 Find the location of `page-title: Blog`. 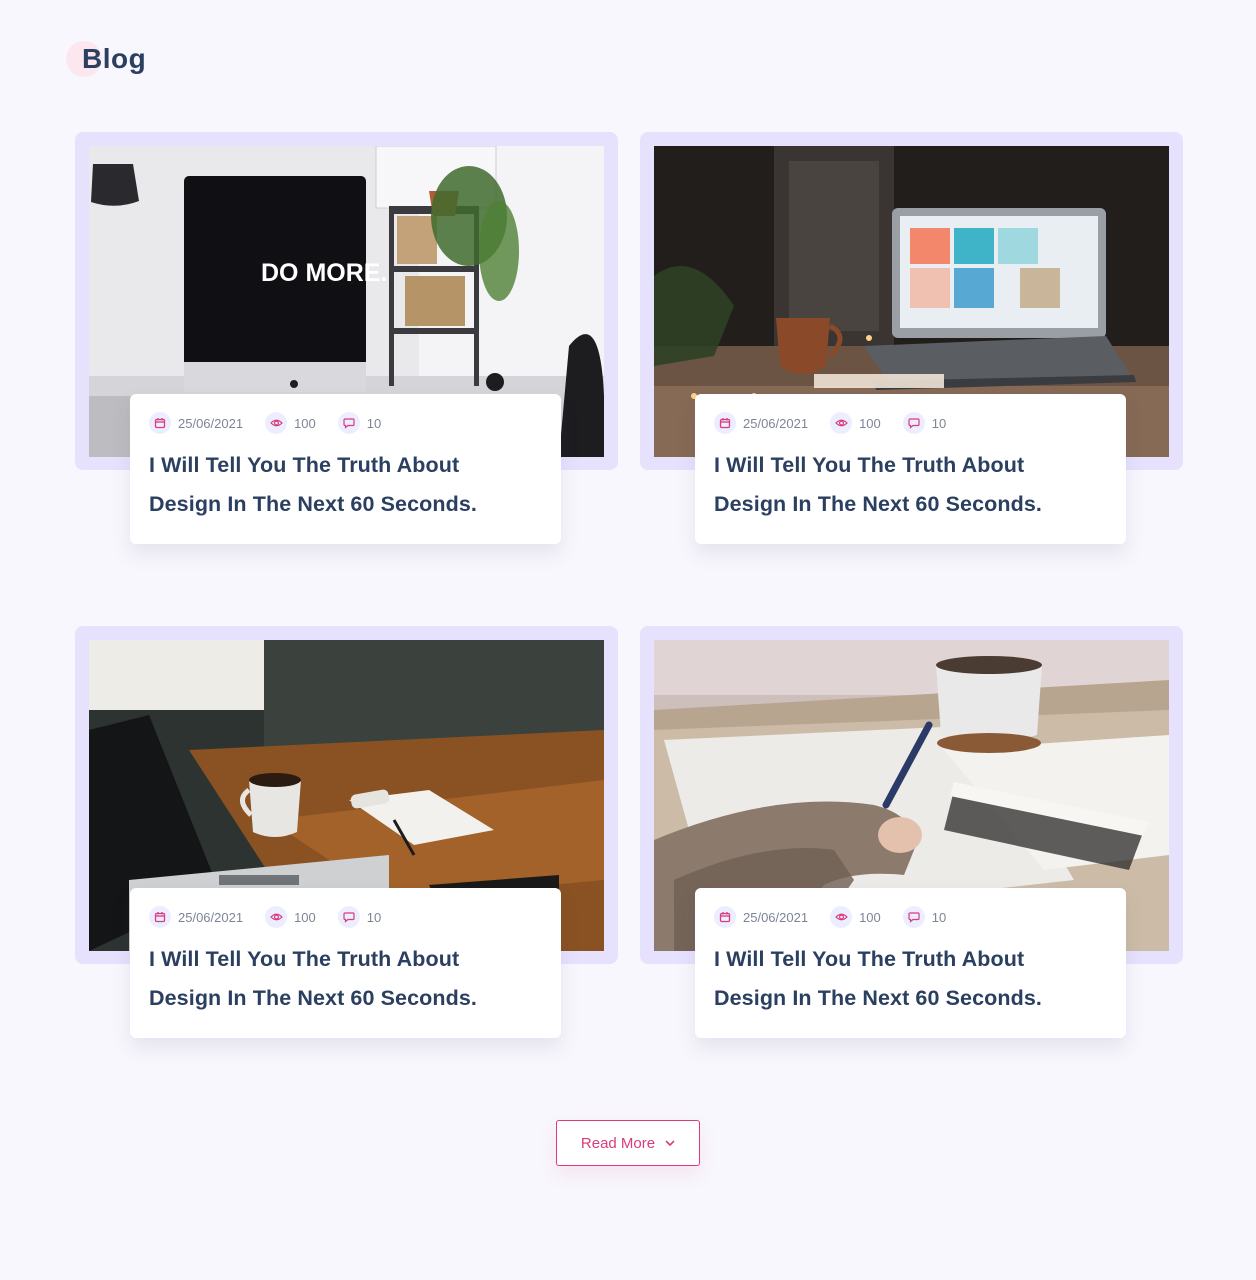

page-title: Blog is located at coordinates (114, 58).